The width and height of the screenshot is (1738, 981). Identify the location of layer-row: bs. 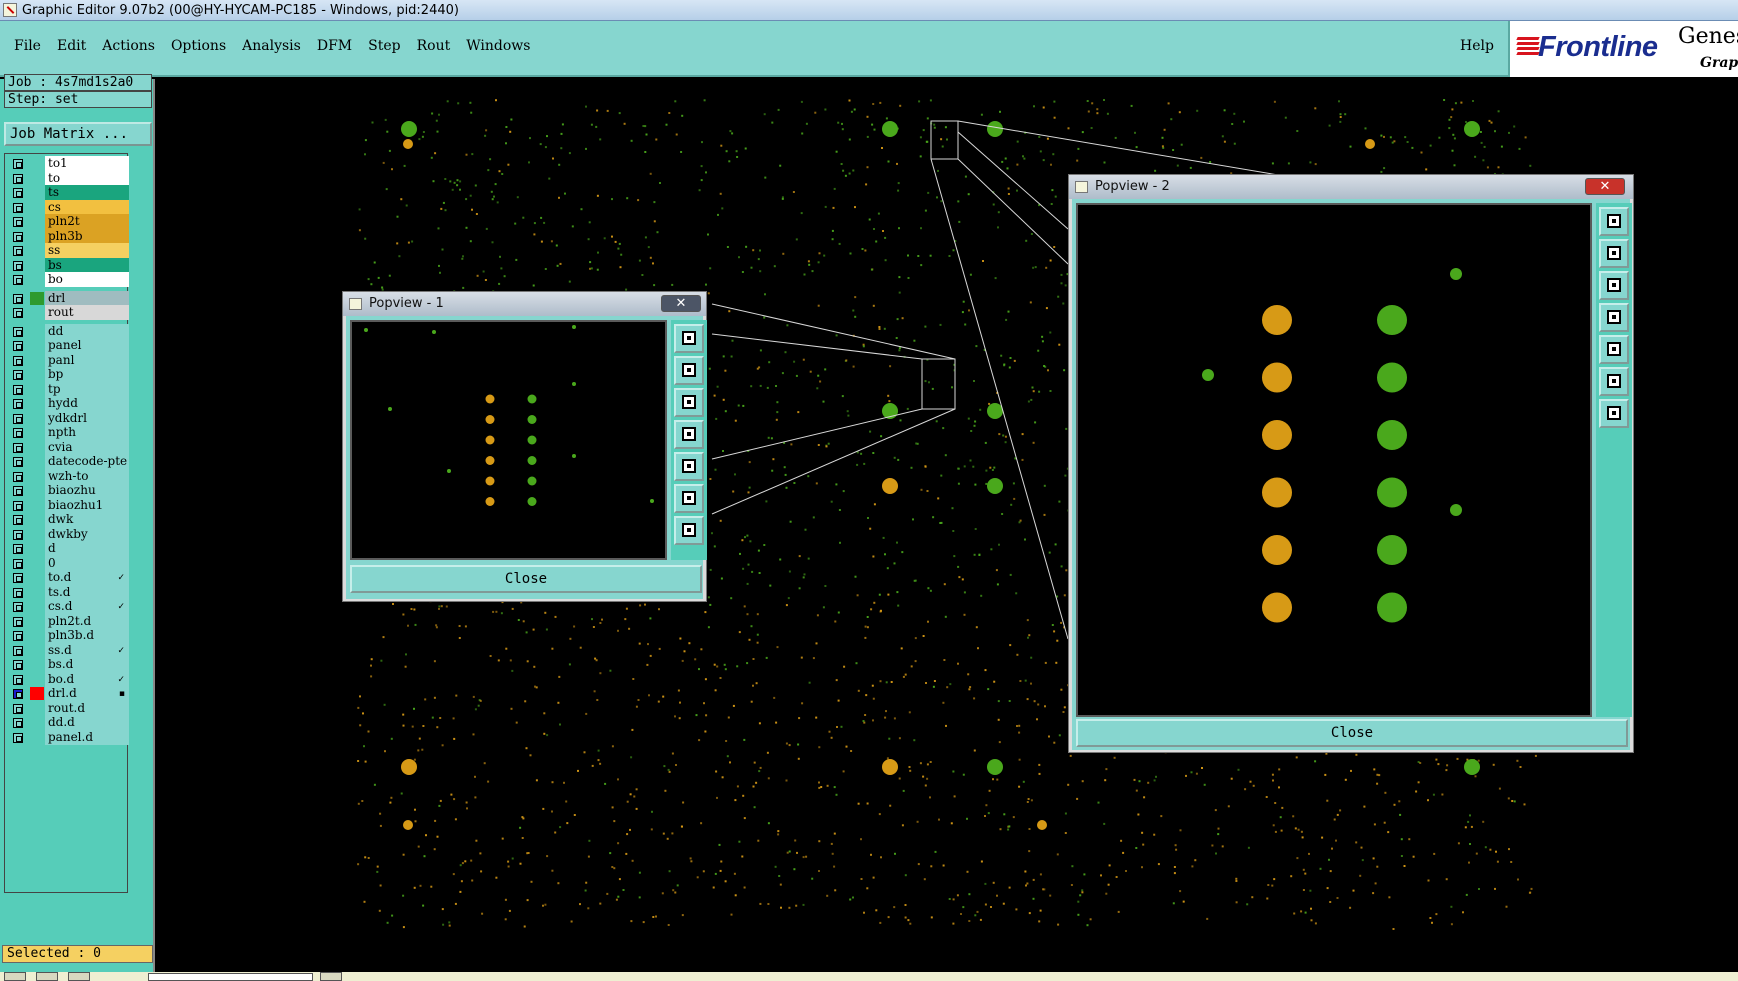
(68, 265).